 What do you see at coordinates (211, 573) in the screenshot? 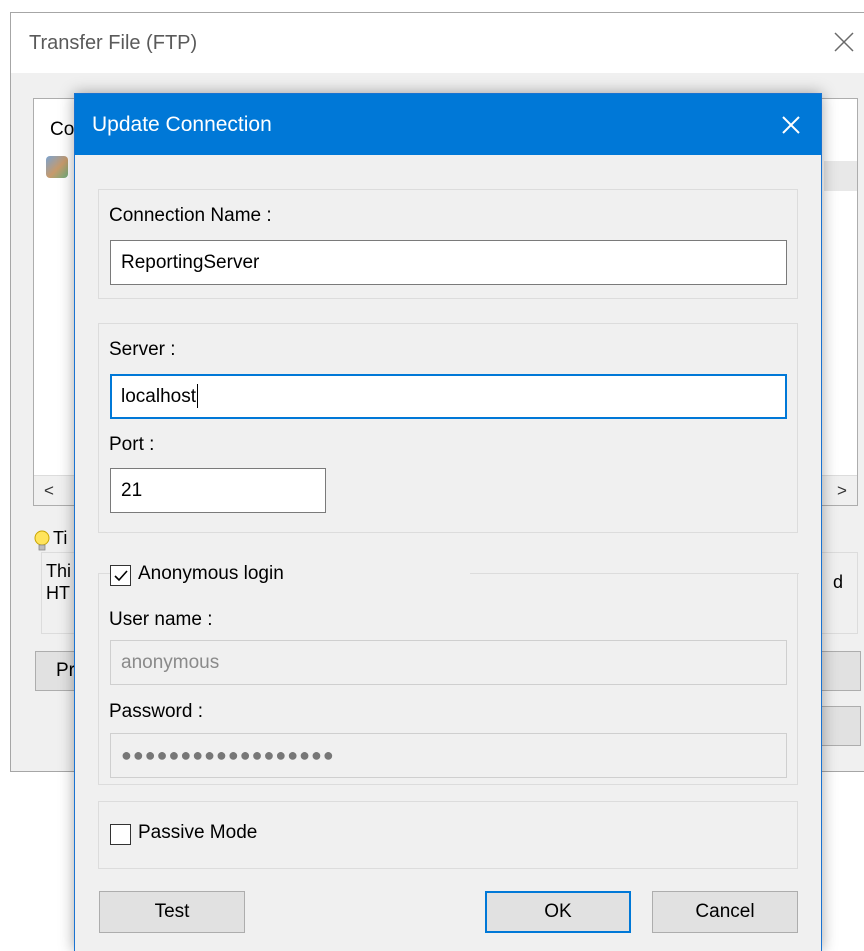
I see `anonymous-login-label: Anonymous login` at bounding box center [211, 573].